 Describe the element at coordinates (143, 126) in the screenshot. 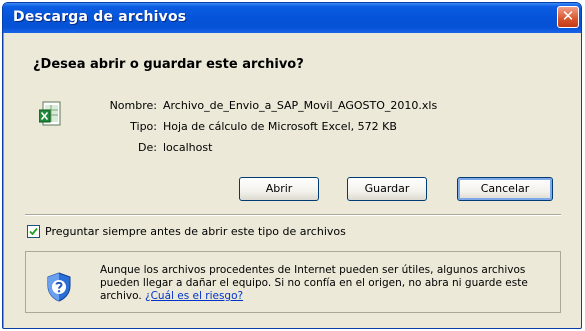

I see `file-type-label: Tipo:` at that location.